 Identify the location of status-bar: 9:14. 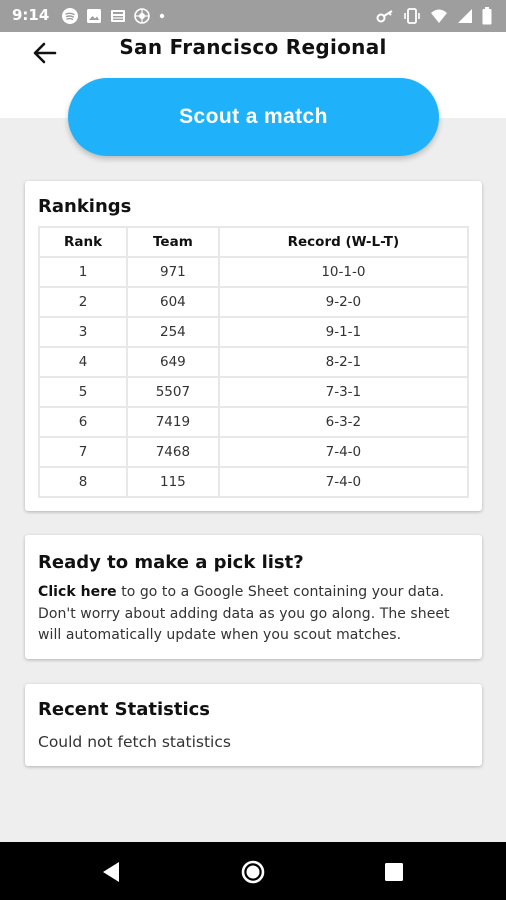
(253, 16).